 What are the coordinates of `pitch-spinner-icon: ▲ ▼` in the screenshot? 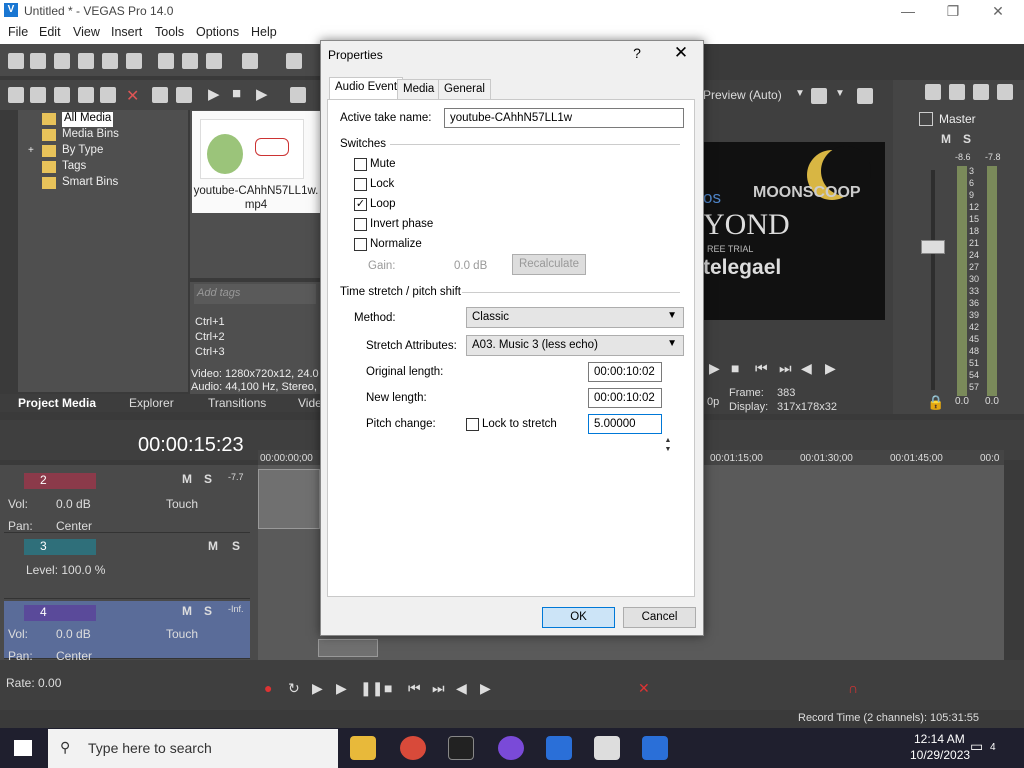 It's located at (668, 446).